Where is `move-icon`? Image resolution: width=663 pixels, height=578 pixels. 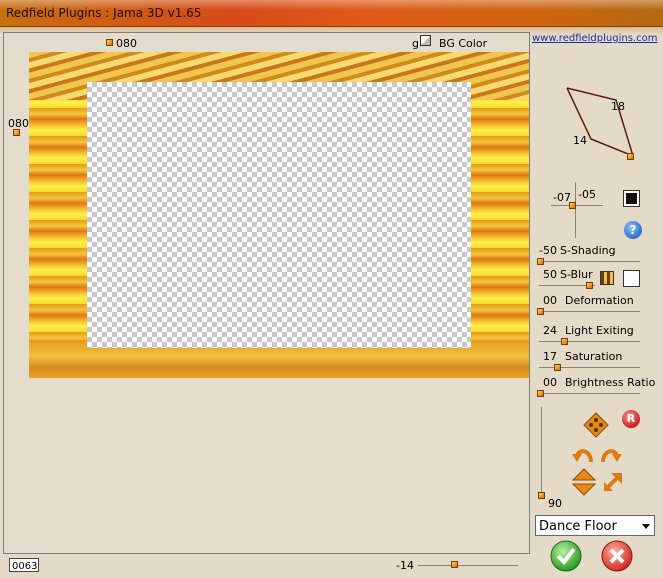
move-icon is located at coordinates (596, 425).